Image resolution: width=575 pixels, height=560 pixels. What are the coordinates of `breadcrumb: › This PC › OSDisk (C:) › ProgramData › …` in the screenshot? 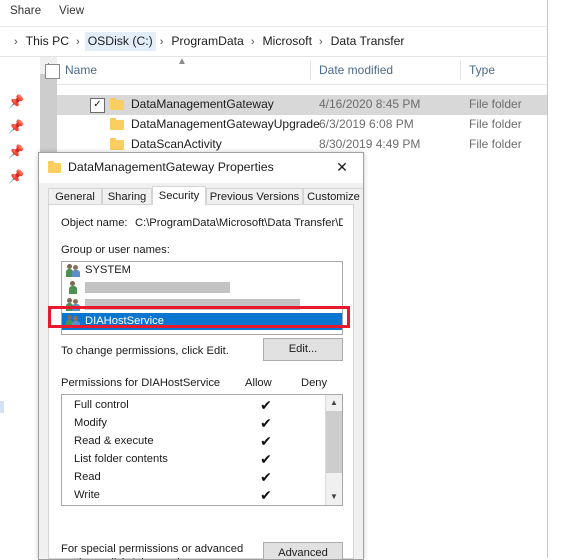 It's located at (208, 41).